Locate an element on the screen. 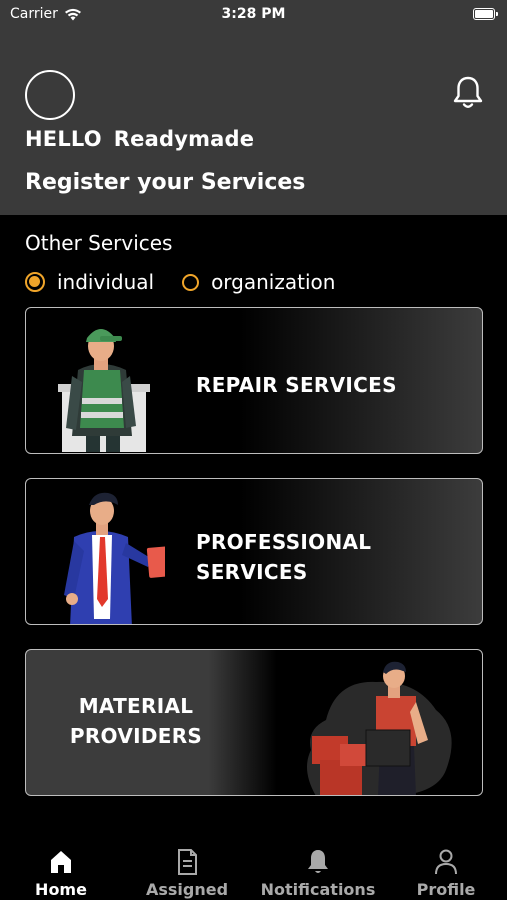  card-title-line: SERVICES is located at coordinates (252, 572).